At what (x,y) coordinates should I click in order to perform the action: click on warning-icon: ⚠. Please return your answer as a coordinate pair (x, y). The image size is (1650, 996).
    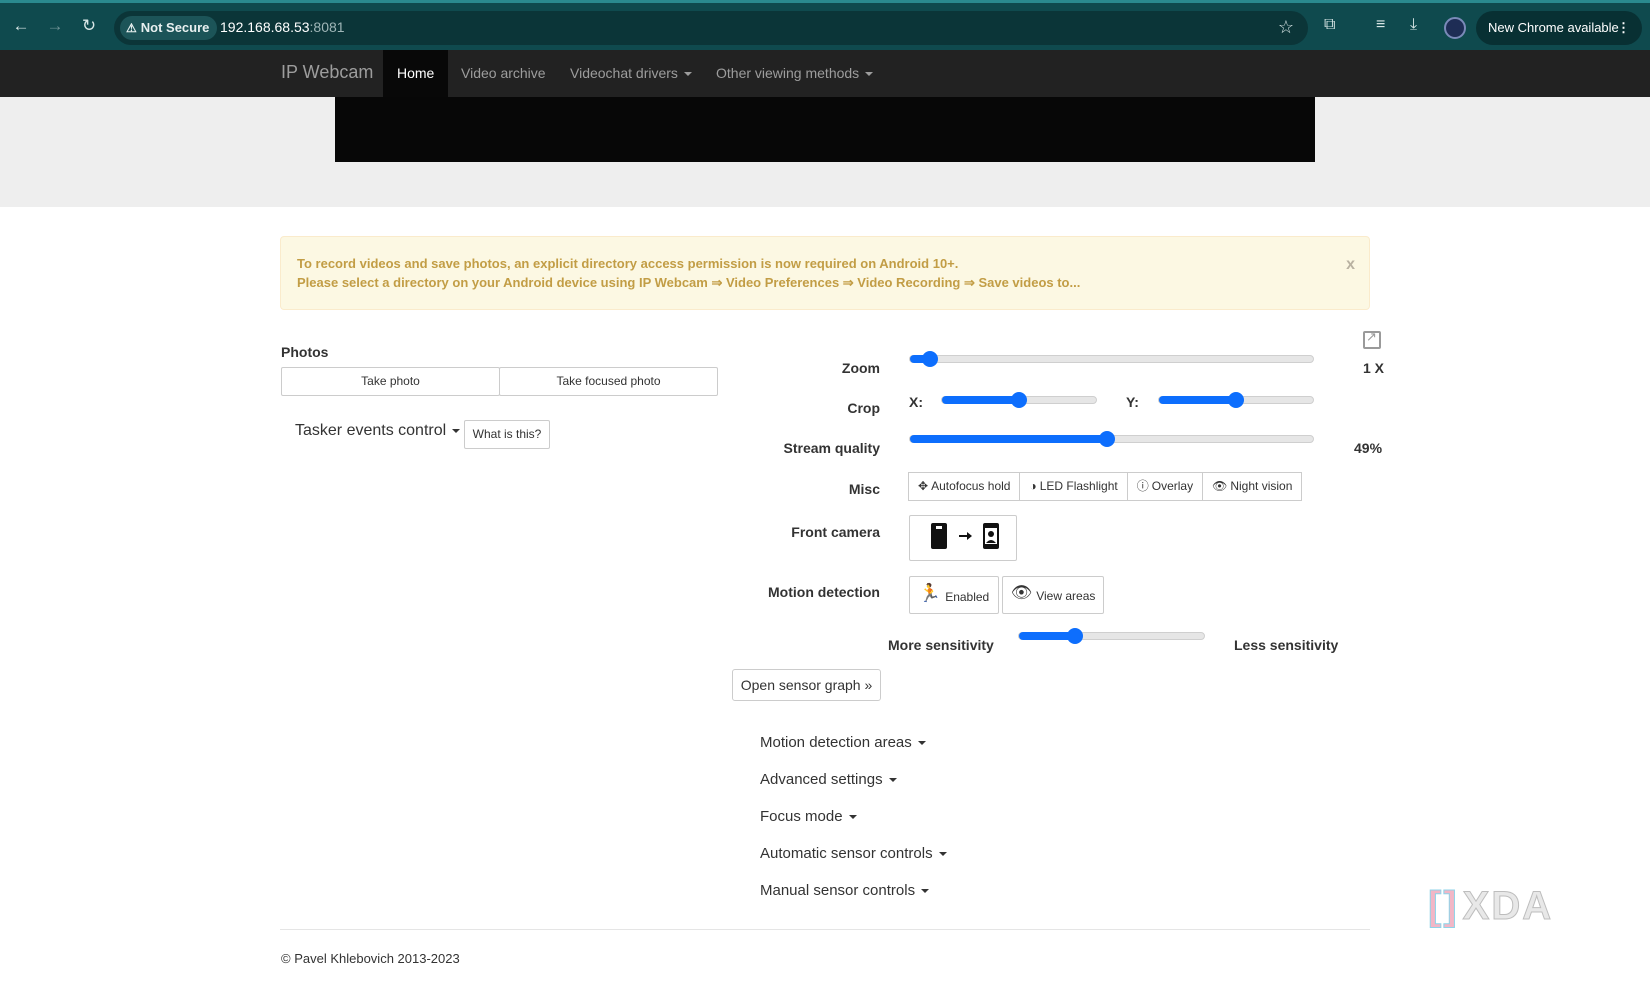
    Looking at the image, I should click on (131, 28).